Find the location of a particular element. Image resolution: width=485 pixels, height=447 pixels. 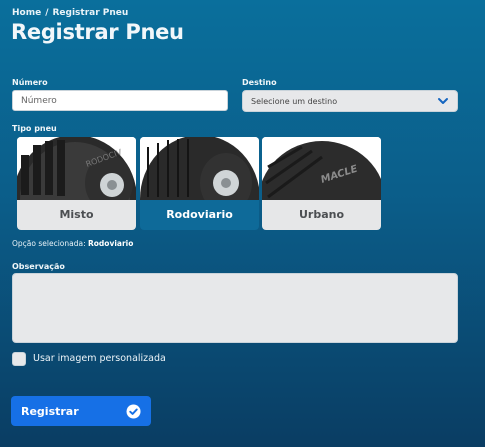

tire-option-rodoviario: Rodoviario is located at coordinates (199, 183).